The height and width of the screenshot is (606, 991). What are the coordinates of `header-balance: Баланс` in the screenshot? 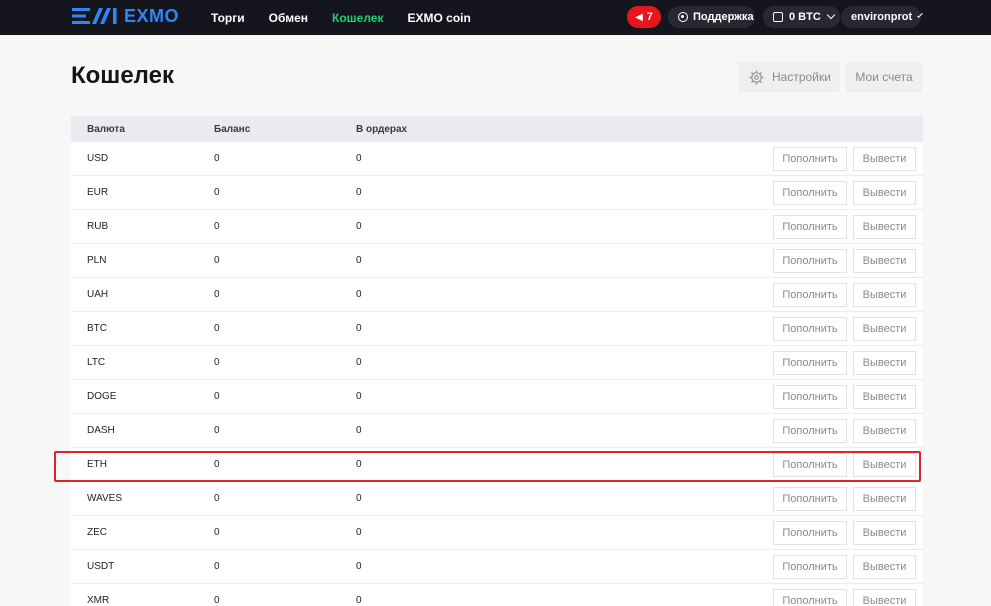 It's located at (232, 129).